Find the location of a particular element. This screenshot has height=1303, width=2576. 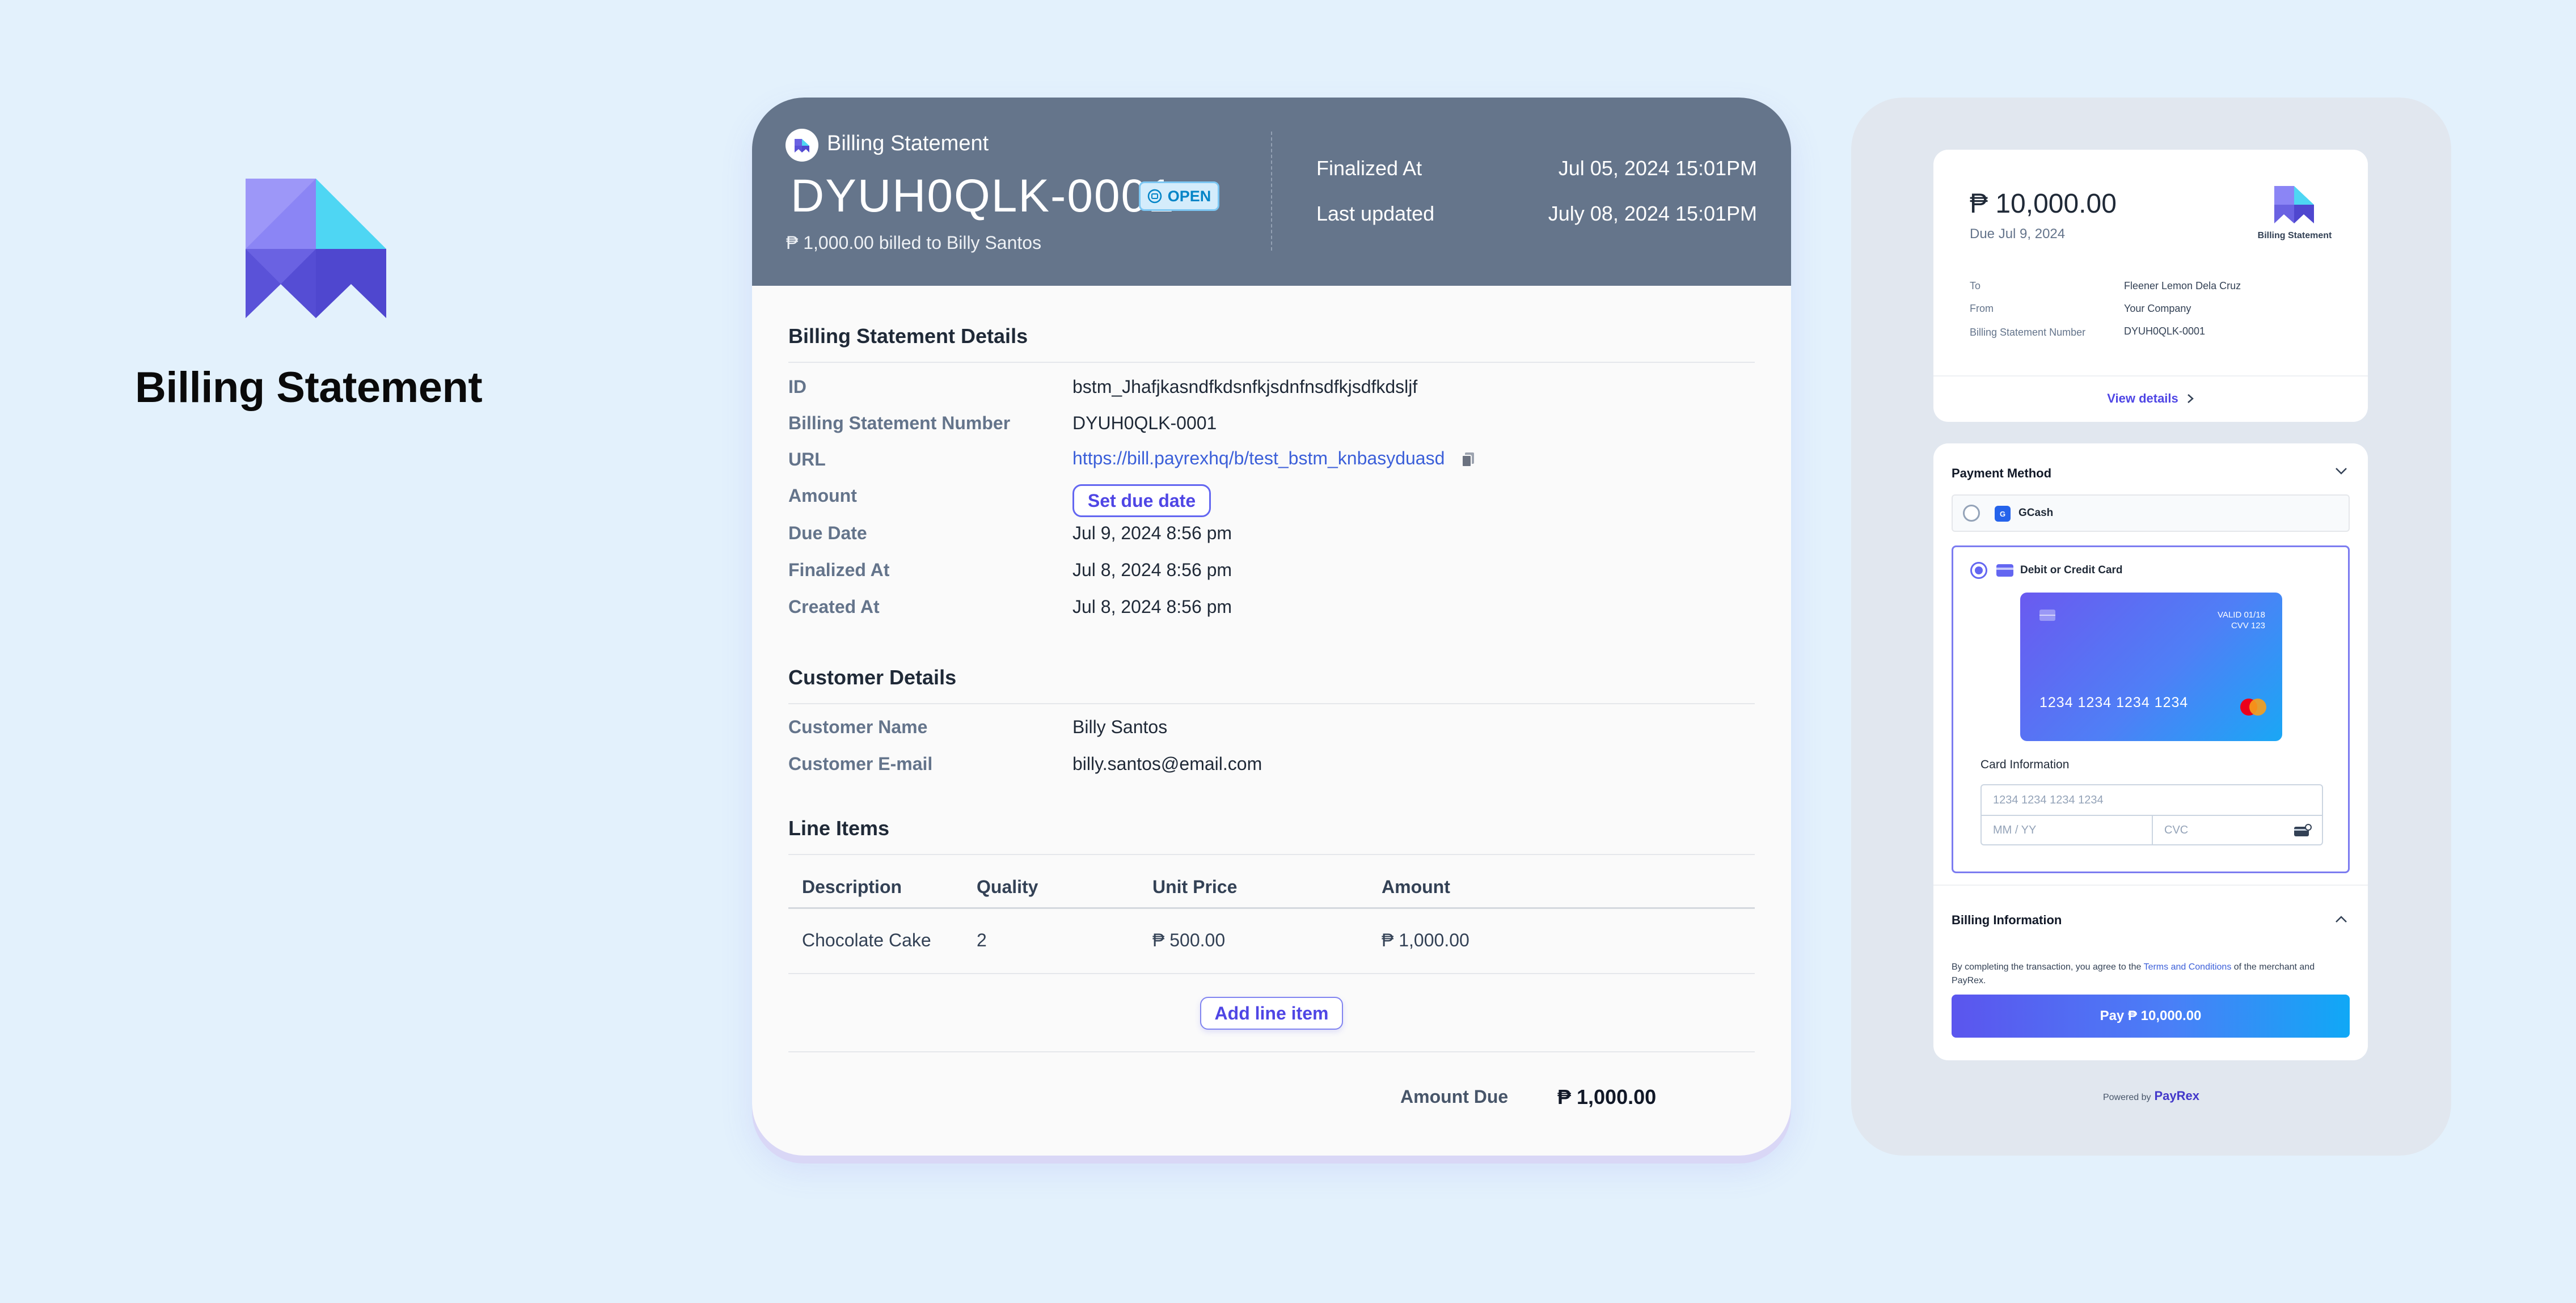

status-text: OPEN is located at coordinates (1189, 196).